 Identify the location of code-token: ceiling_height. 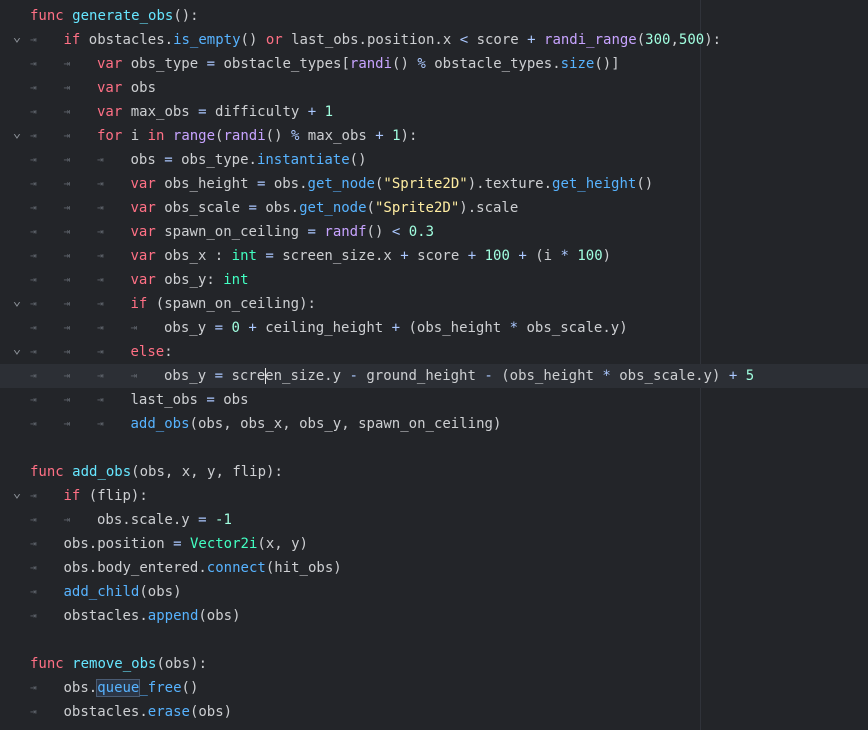
(324, 328).